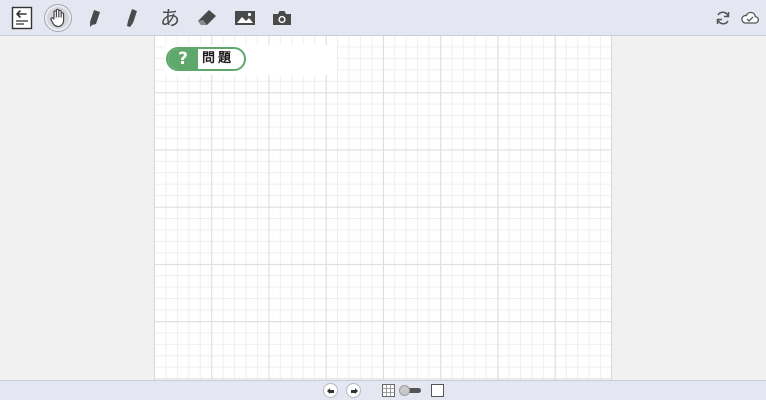  I want to click on text-tool-button: あ, so click(170, 18).